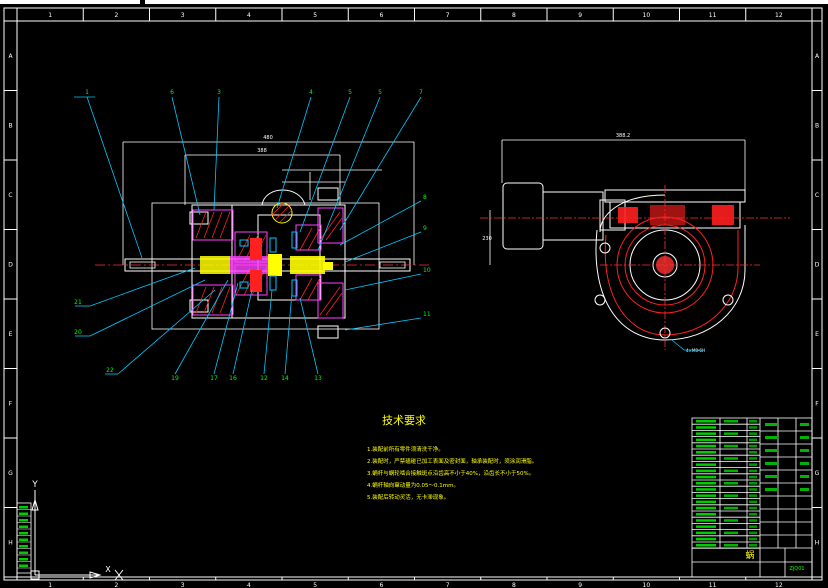 The width and height of the screenshot is (828, 588). Describe the element at coordinates (448, 585) in the screenshot. I see `column-number: 7` at that location.